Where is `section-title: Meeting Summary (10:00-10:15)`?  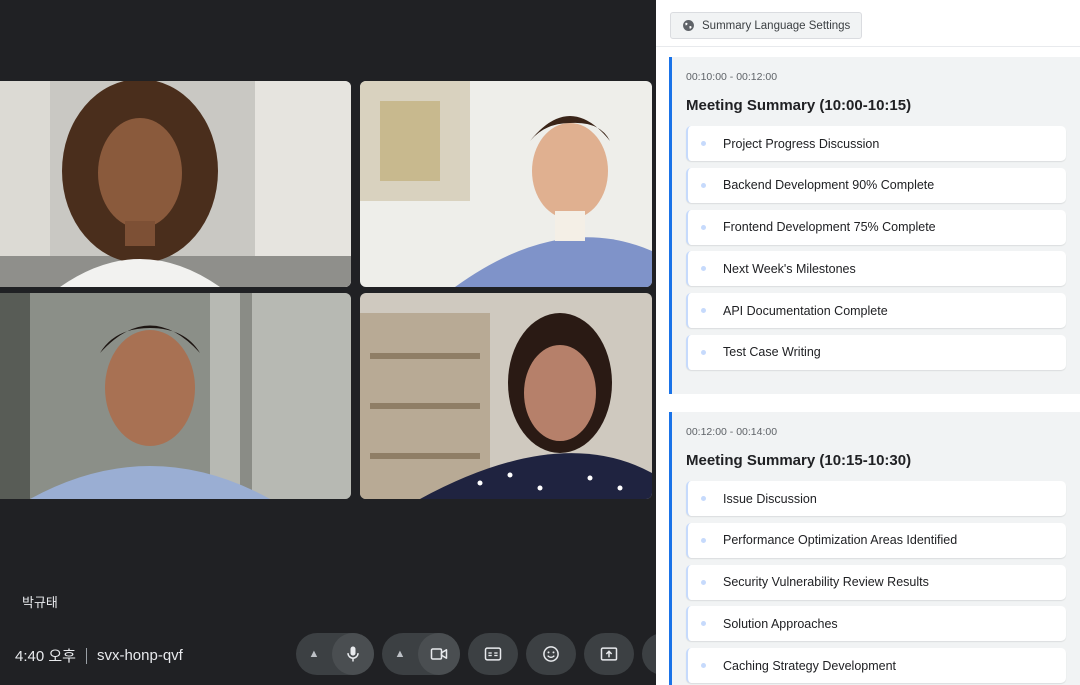 section-title: Meeting Summary (10:00-10:15) is located at coordinates (799, 105).